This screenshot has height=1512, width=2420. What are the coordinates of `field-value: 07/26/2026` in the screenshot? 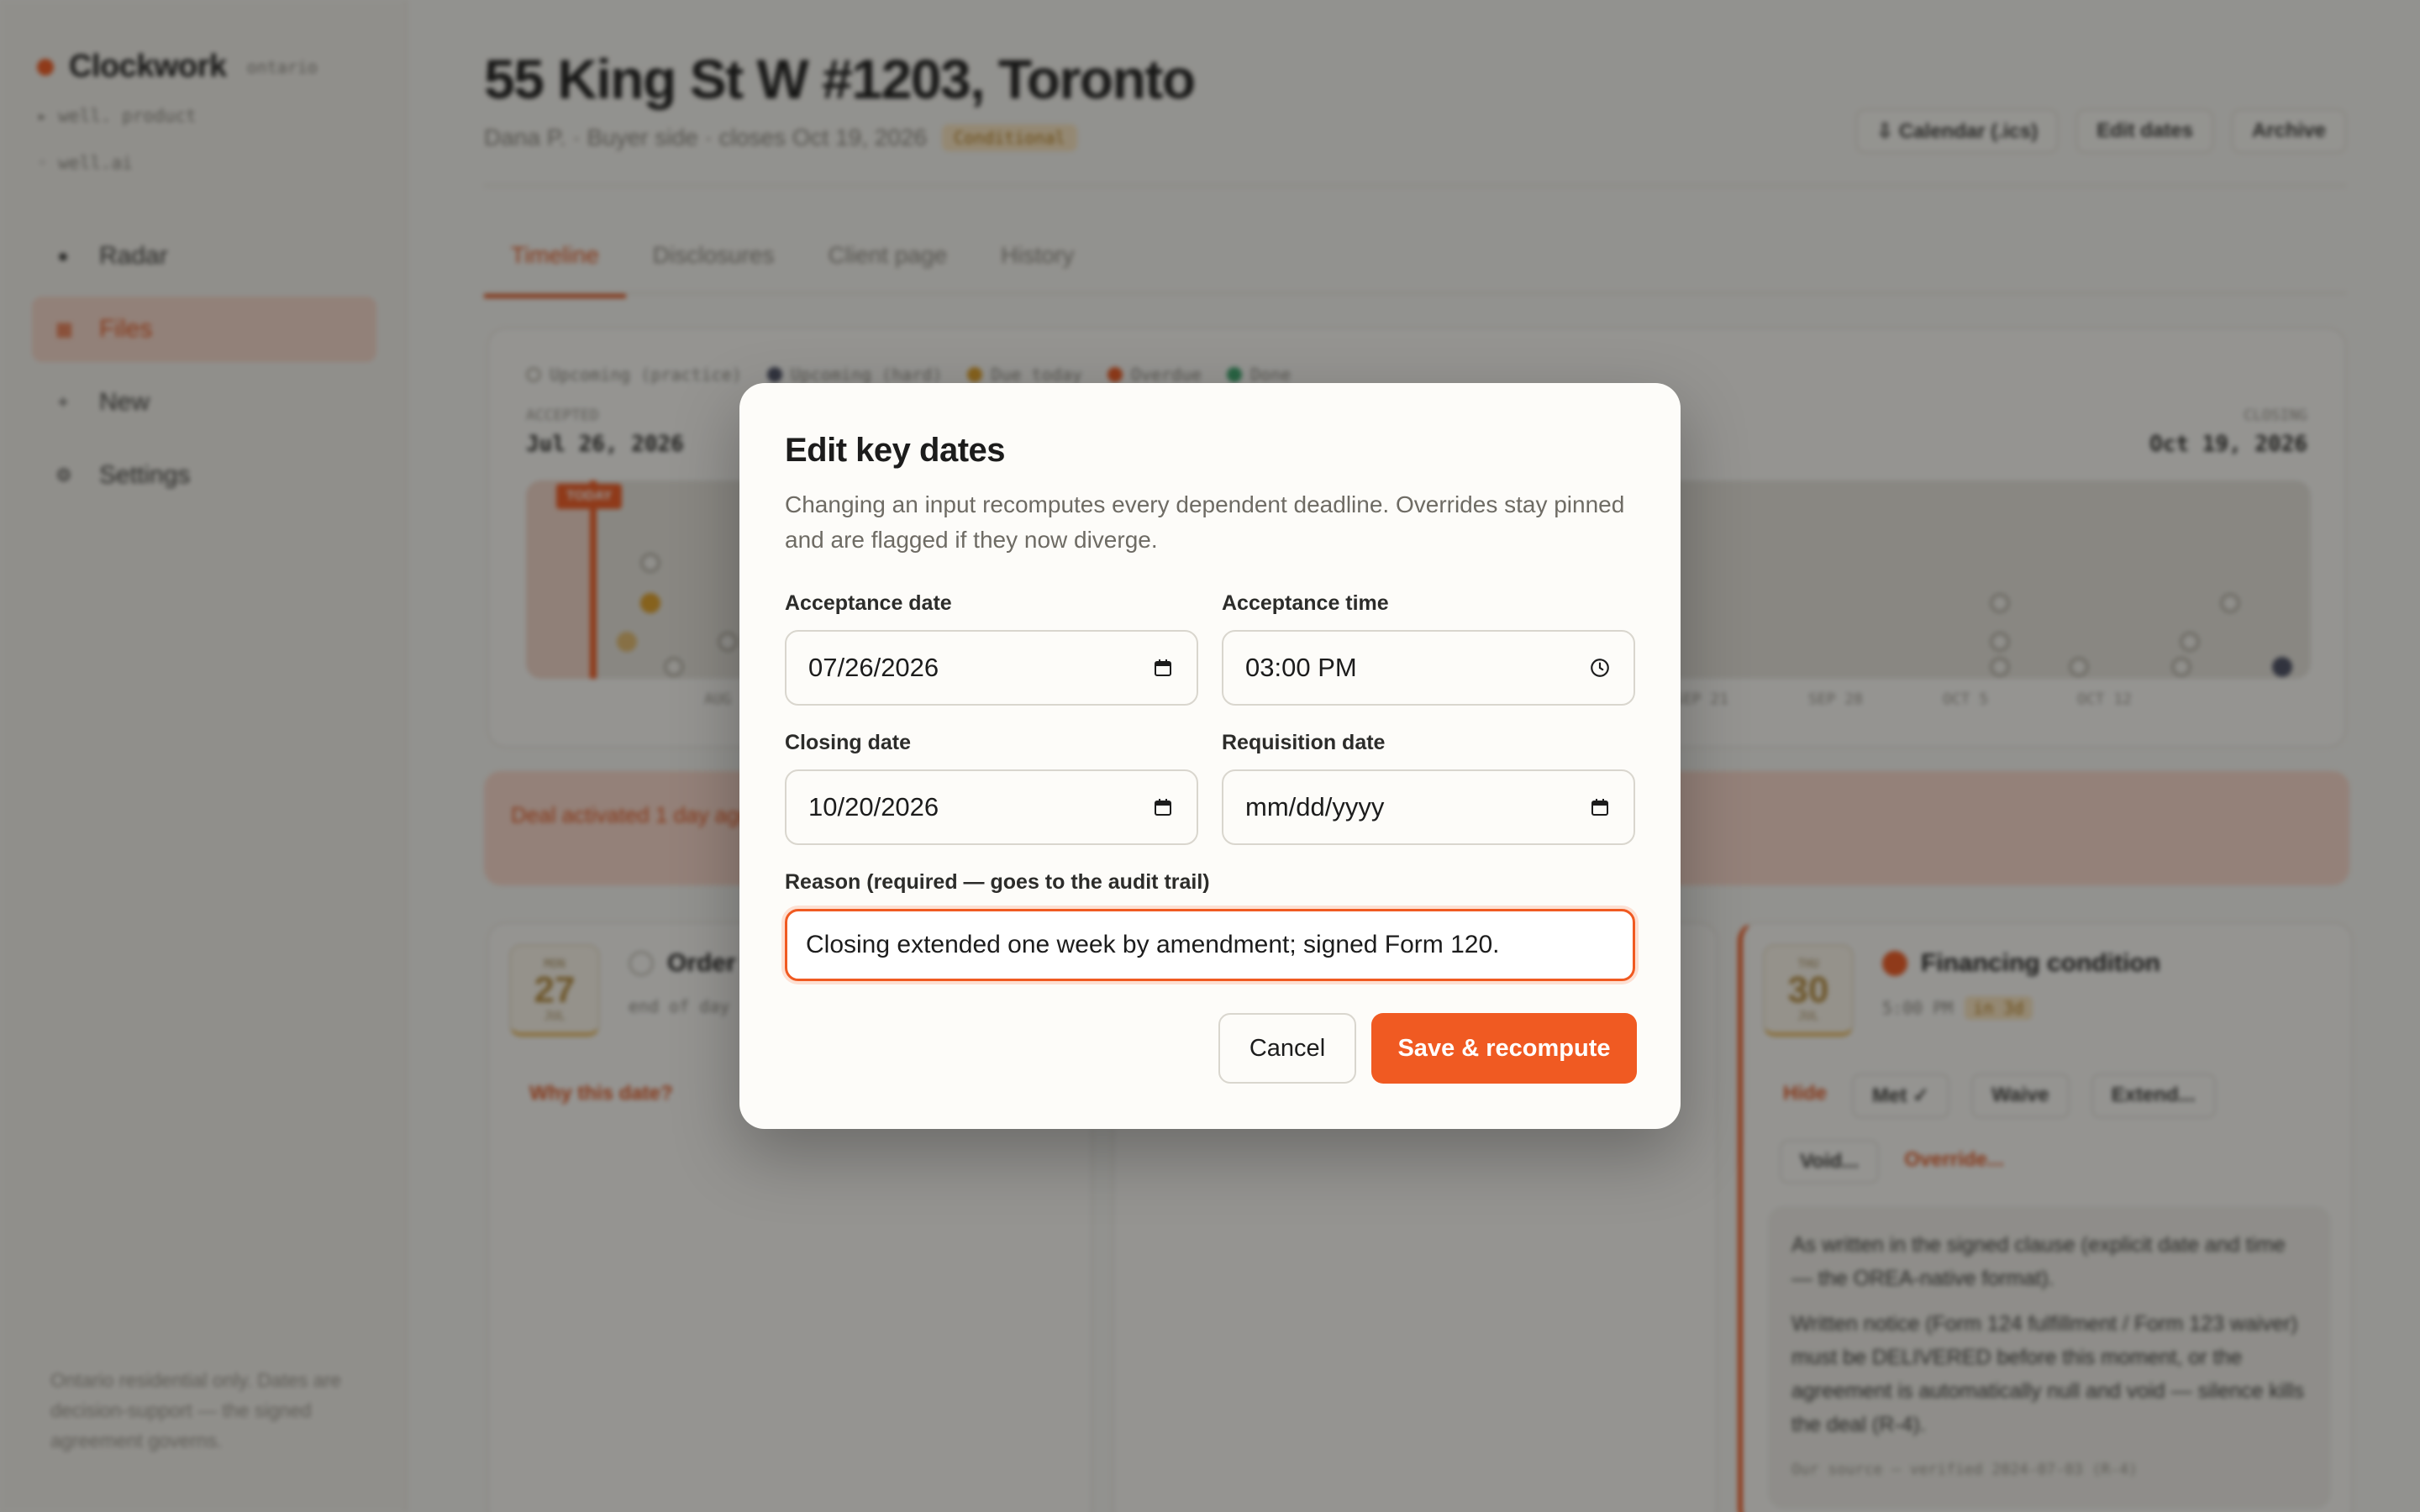 It's located at (873, 667).